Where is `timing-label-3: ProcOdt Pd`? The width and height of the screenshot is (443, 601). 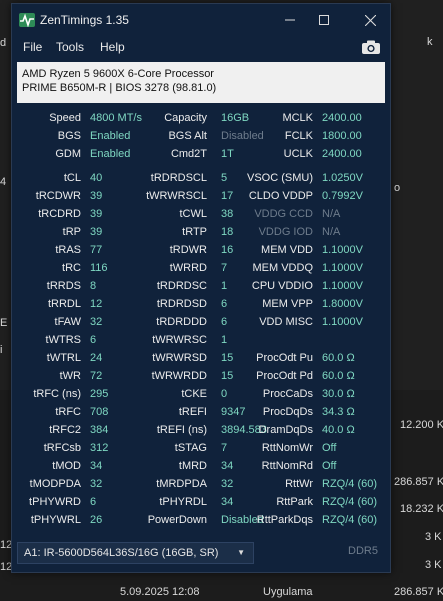 timing-label-3: ProcOdt Pd is located at coordinates (284, 376).